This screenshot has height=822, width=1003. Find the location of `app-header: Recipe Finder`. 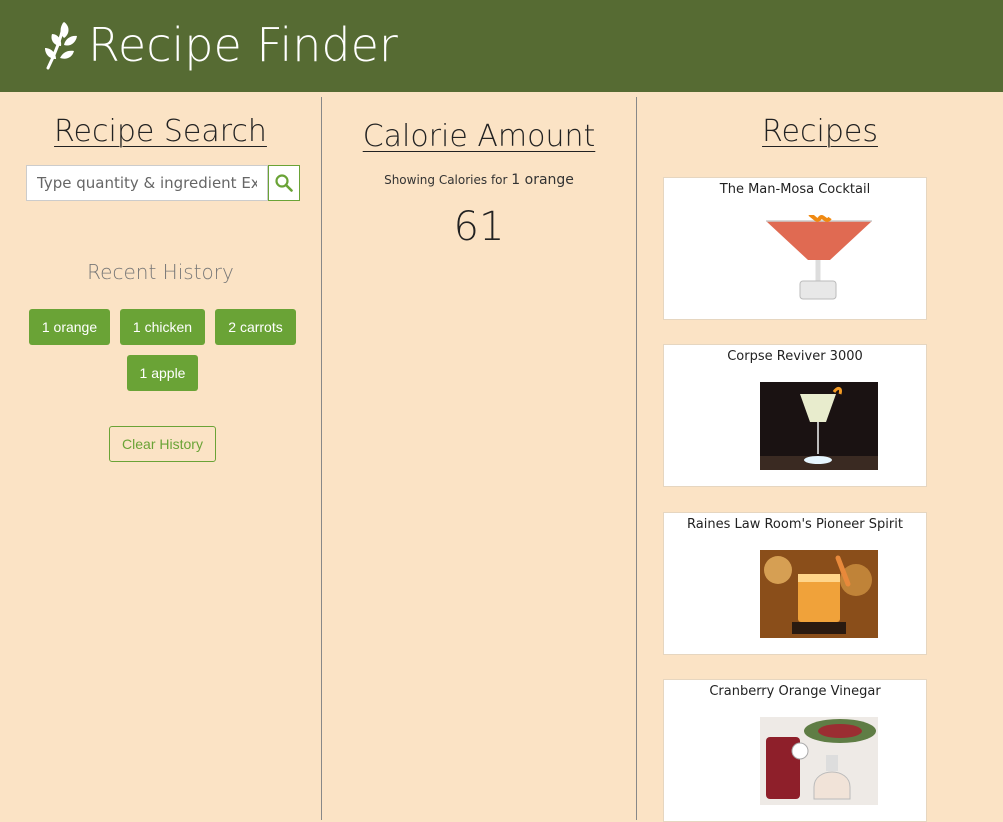

app-header: Recipe Finder is located at coordinates (501, 46).